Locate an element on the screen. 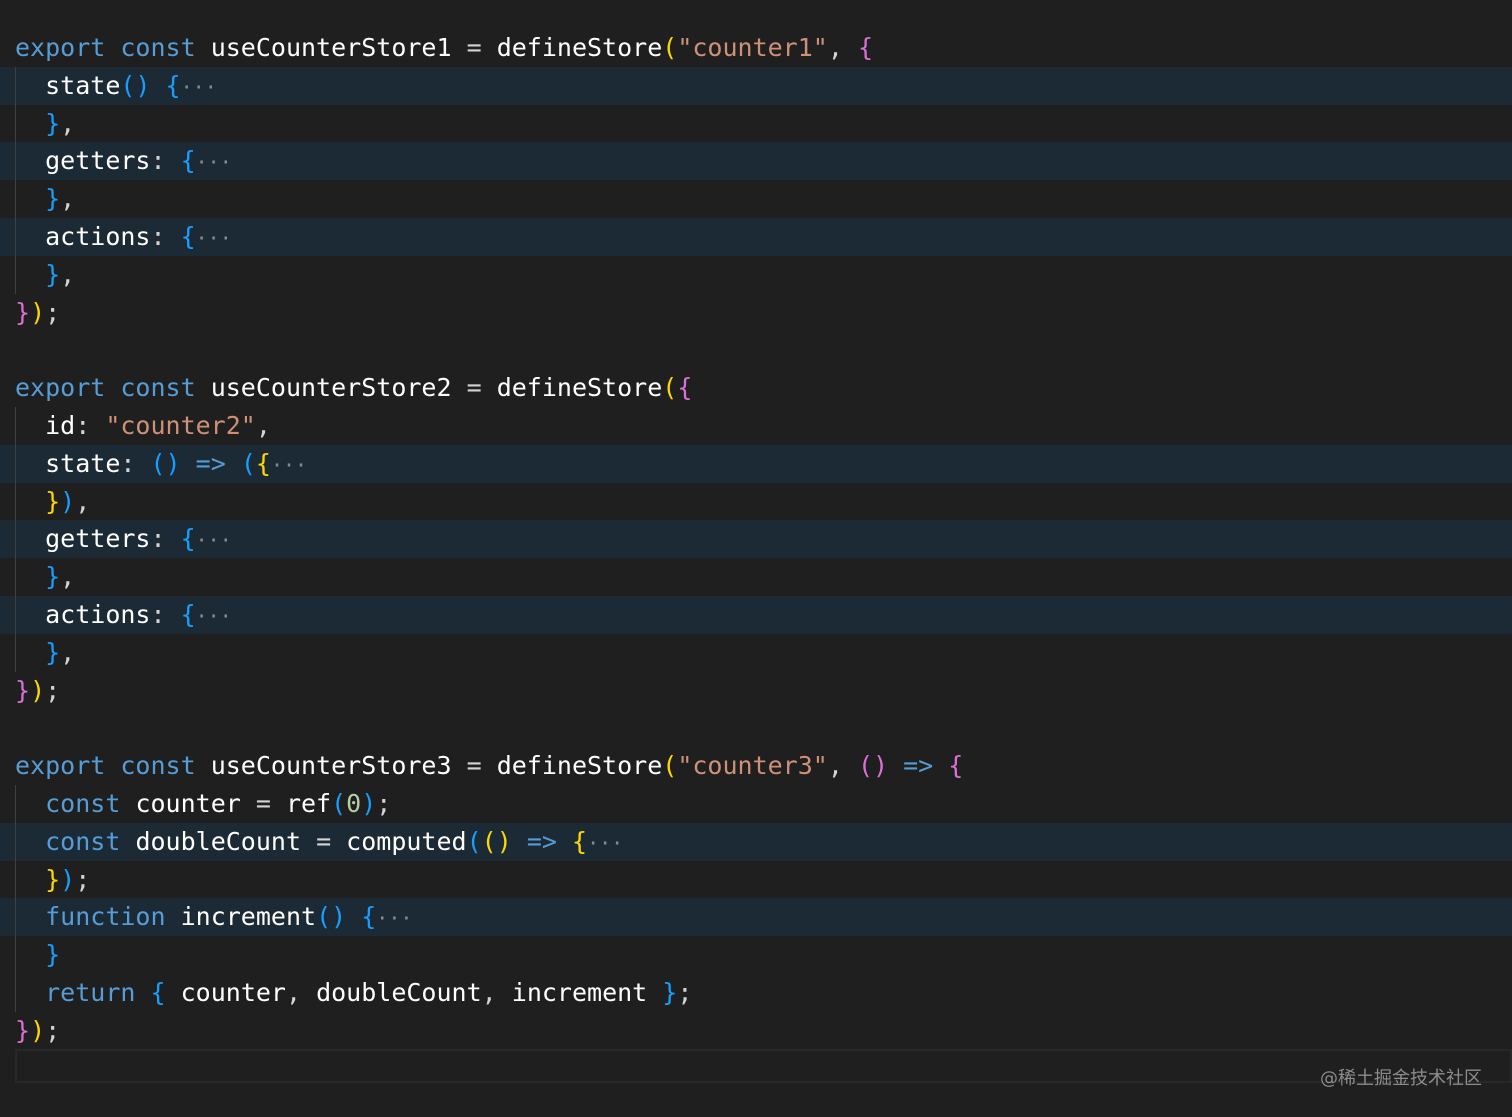  code-token: "counter2" is located at coordinates (180, 425).